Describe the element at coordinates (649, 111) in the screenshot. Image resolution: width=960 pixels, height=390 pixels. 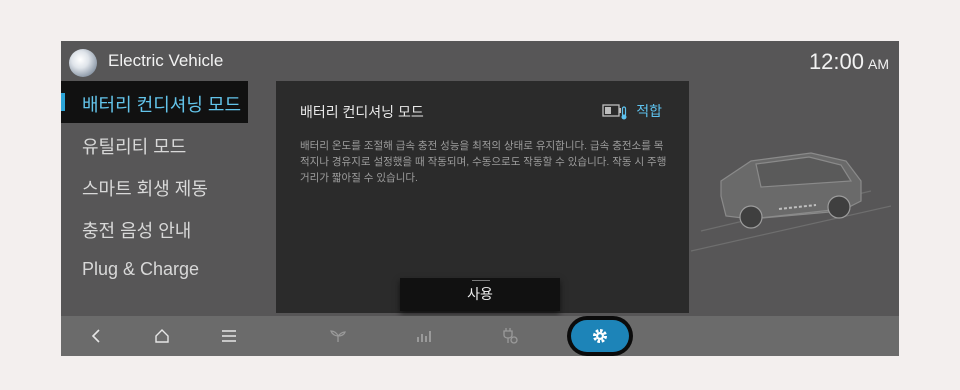
I see `status-text: 적합` at that location.